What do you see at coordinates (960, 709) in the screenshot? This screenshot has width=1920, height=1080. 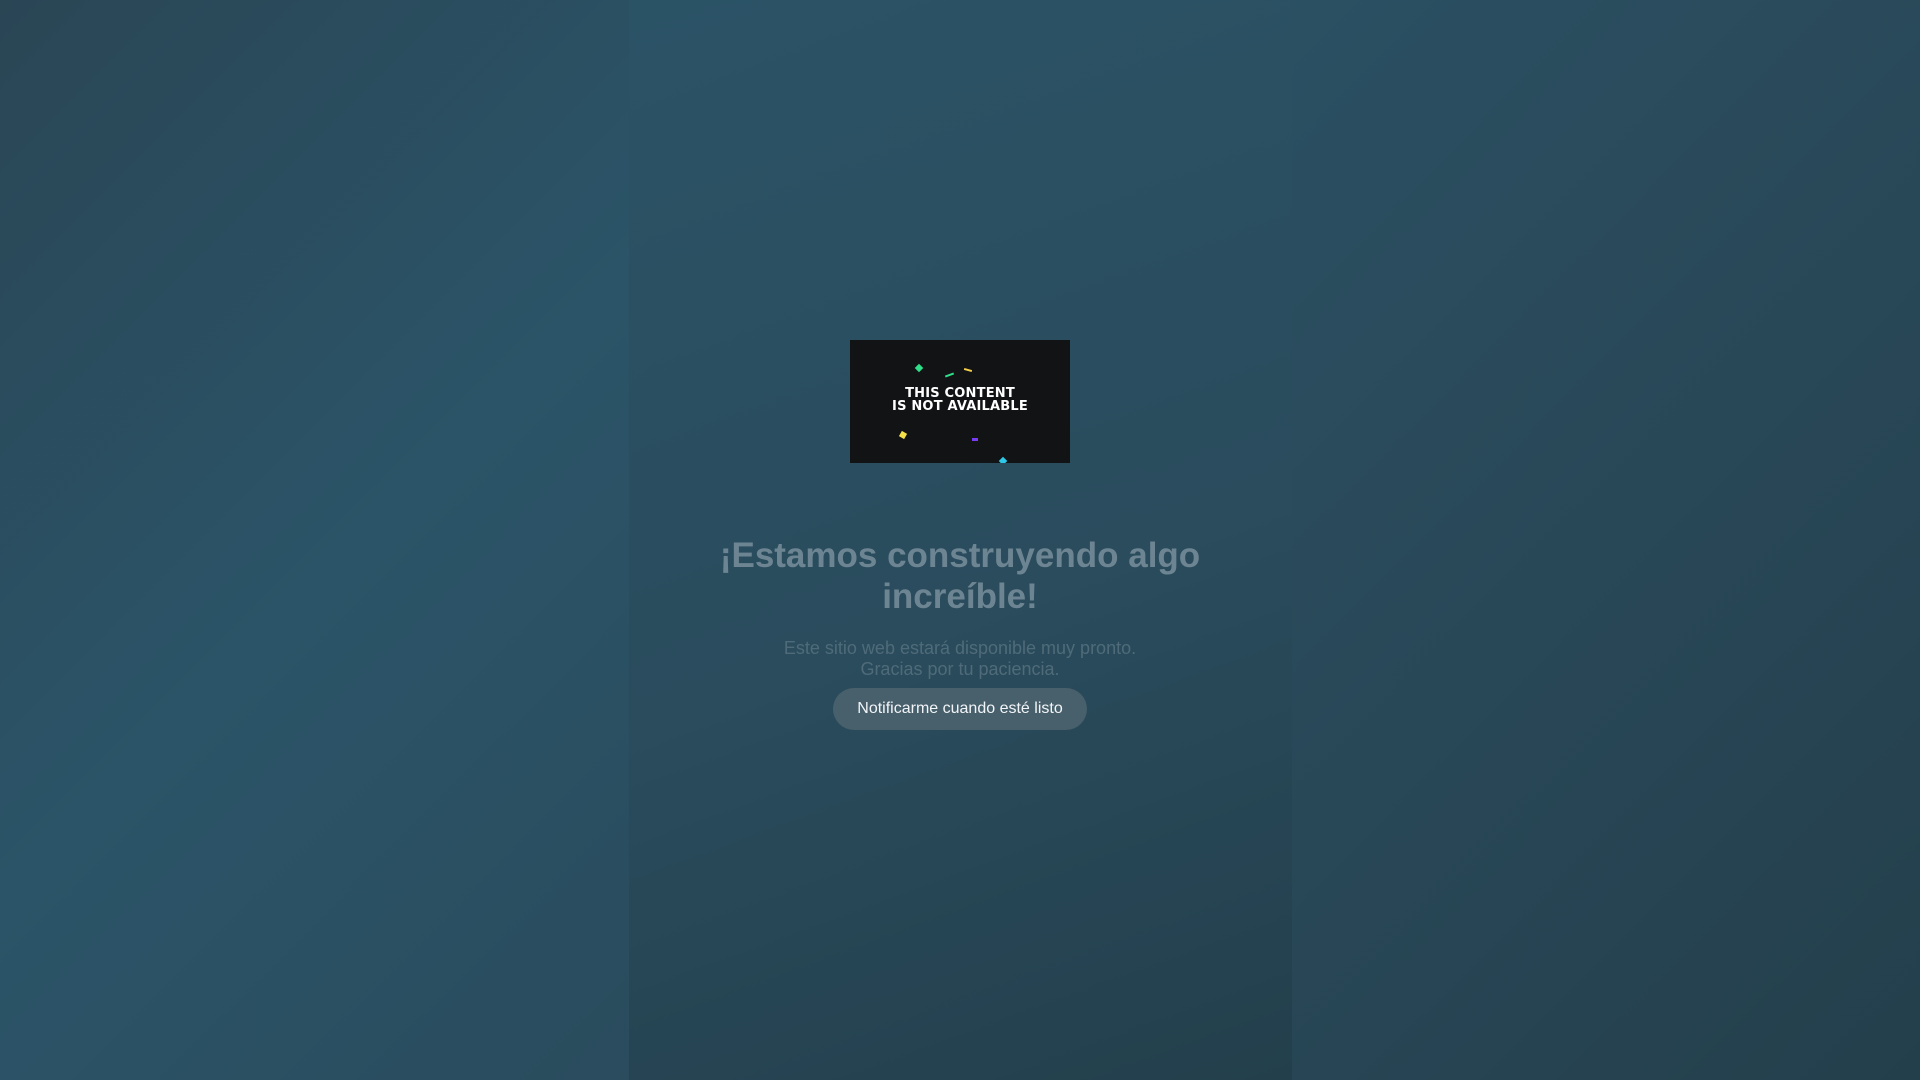 I see `notify-me-button: Notificarme cuando esté listo` at bounding box center [960, 709].